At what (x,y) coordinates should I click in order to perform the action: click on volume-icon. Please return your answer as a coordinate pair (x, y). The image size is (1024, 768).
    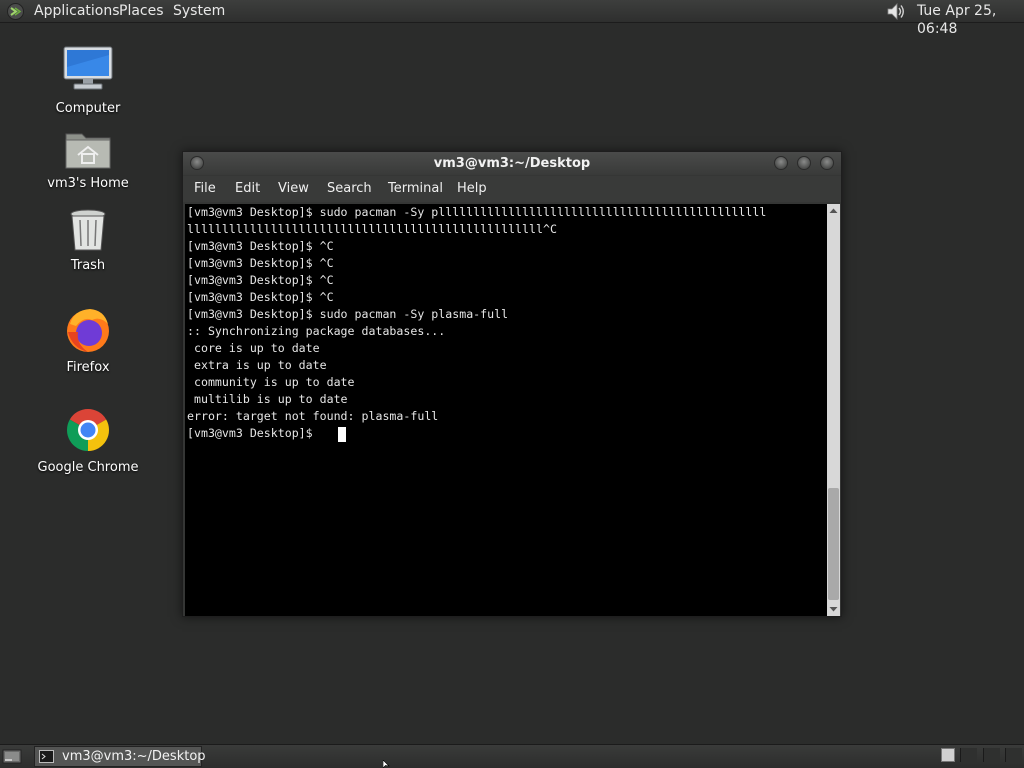
    Looking at the image, I should click on (895, 11).